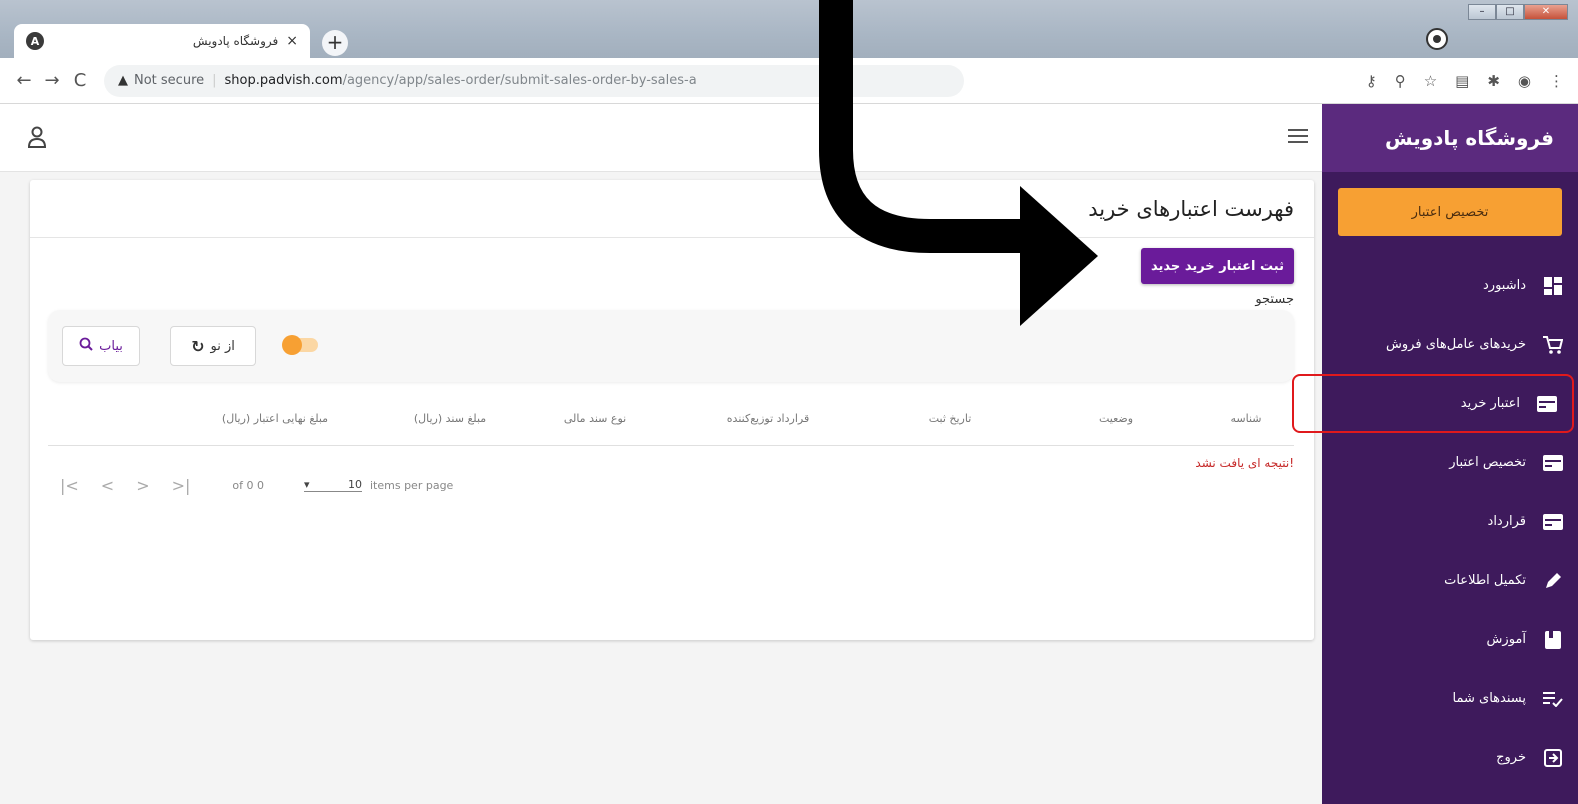 The image size is (1578, 804). What do you see at coordinates (1116, 418) in the screenshot?
I see `column-header: وضعیت` at bounding box center [1116, 418].